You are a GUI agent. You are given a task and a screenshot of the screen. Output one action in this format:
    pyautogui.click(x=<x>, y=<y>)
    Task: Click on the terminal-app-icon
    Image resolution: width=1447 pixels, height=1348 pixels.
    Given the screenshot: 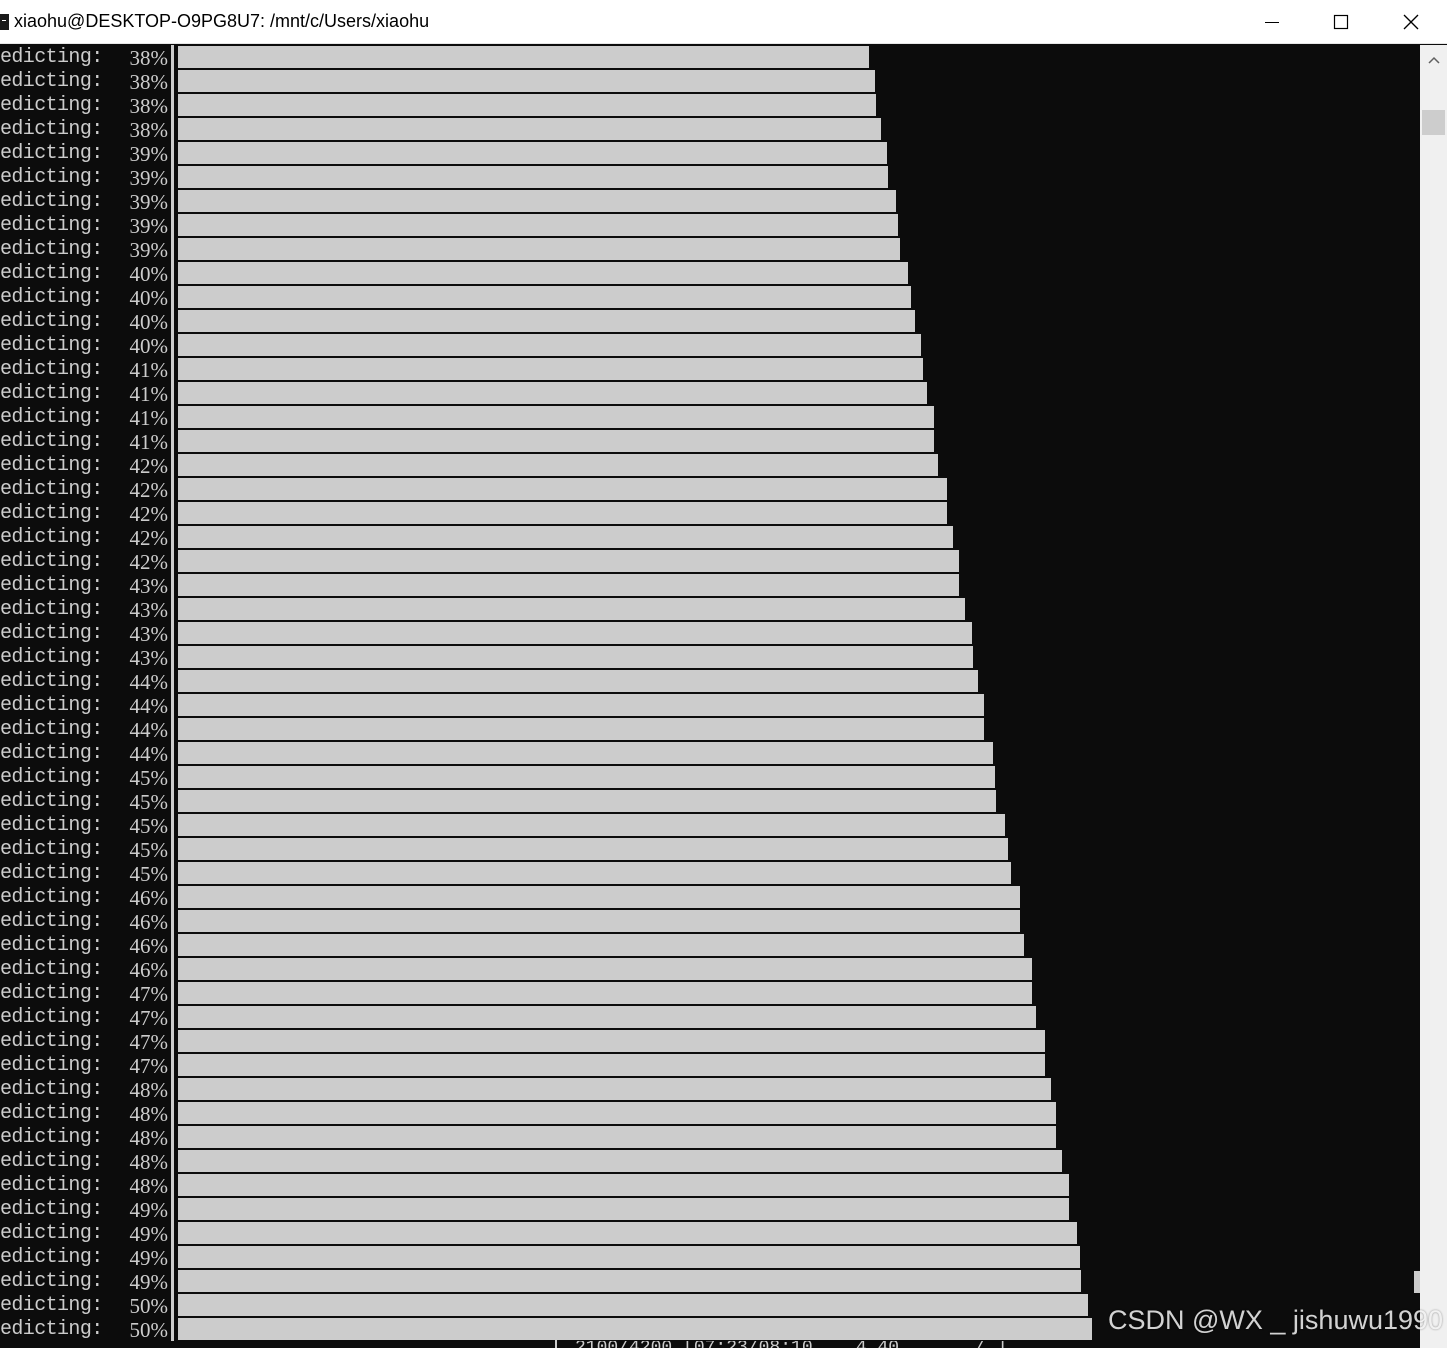 What is the action you would take?
    pyautogui.click(x=4, y=22)
    